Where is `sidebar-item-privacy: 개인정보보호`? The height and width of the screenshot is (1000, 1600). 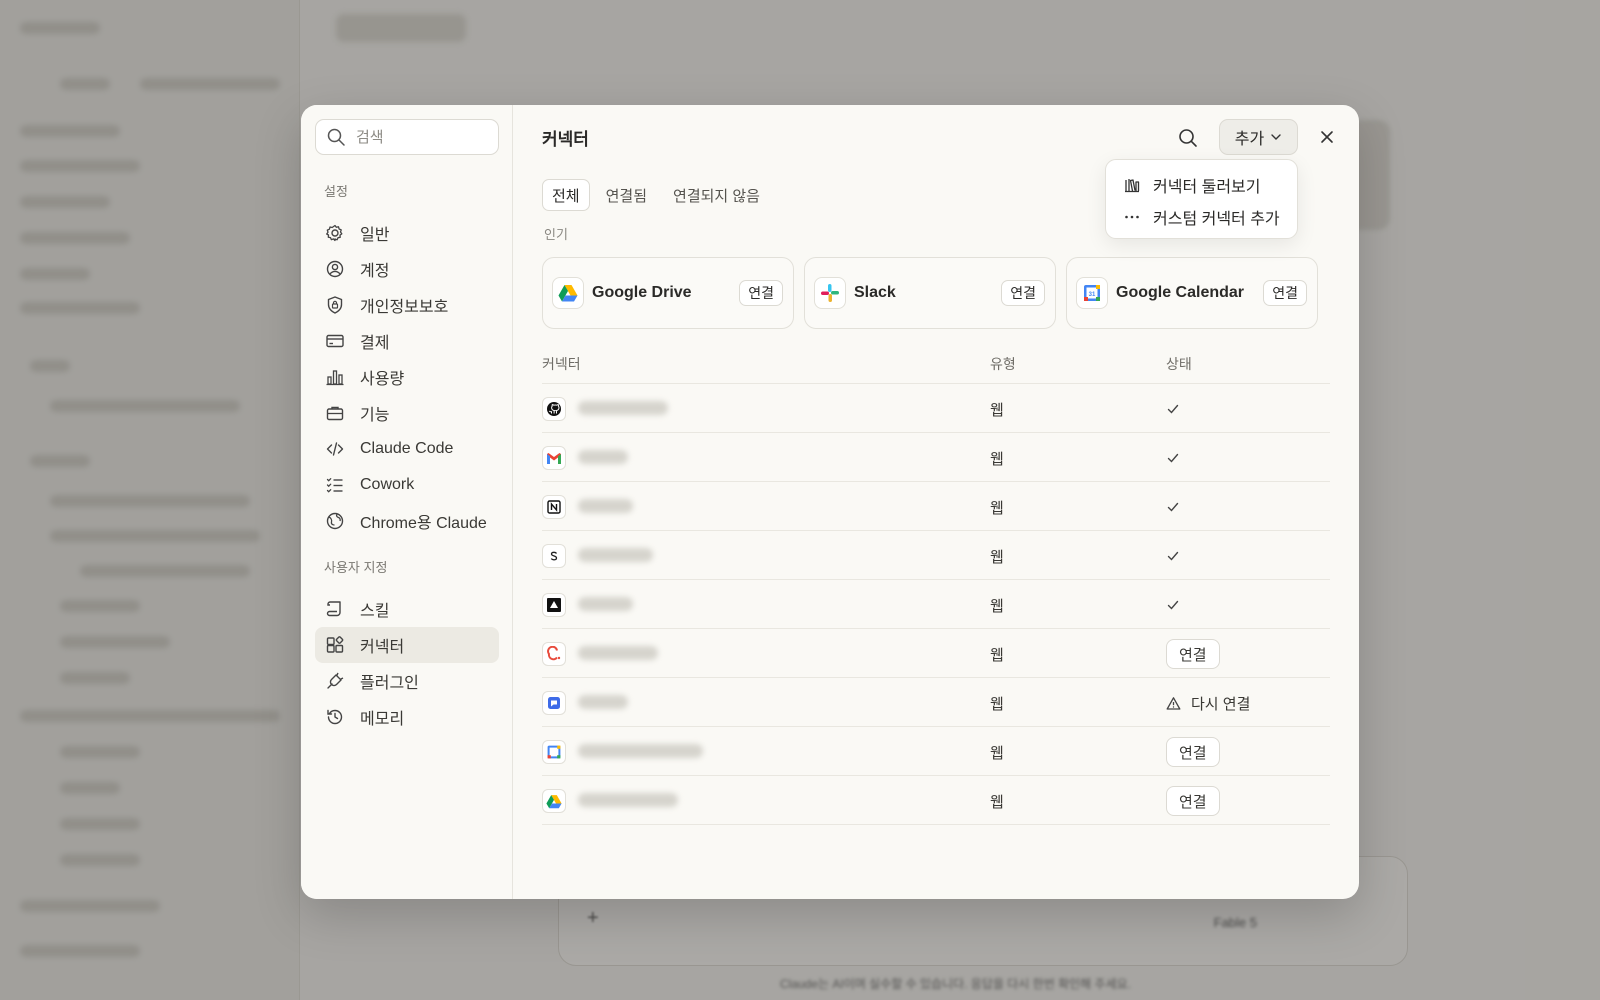
sidebar-item-privacy: 개인정보보호 is located at coordinates (407, 305).